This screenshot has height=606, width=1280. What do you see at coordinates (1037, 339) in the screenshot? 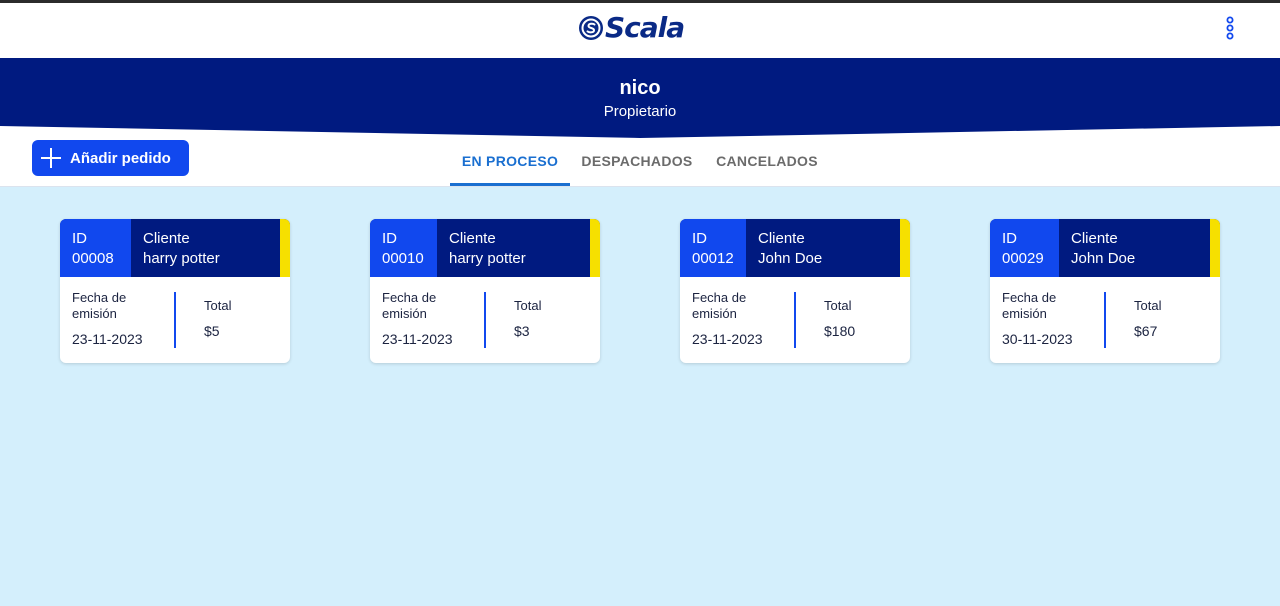
I see `order-date: 30-11-2023` at bounding box center [1037, 339].